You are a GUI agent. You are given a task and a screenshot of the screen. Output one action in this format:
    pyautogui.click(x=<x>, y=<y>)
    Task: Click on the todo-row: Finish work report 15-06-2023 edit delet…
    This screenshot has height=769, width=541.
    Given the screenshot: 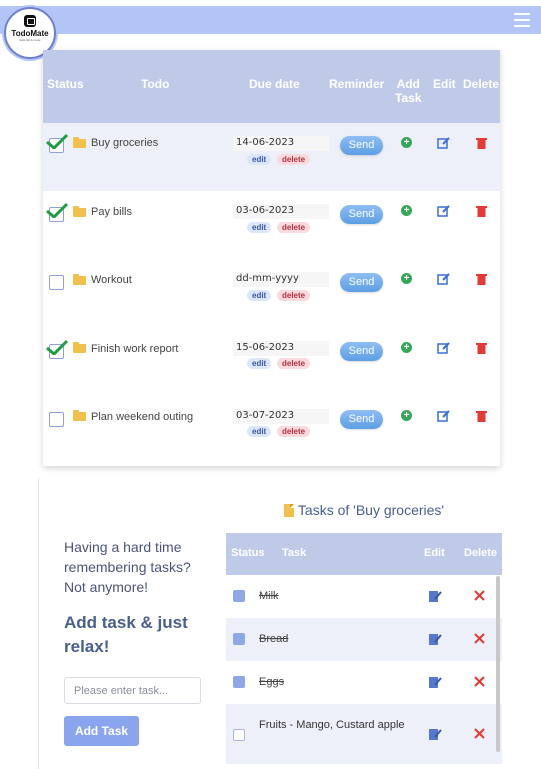 What is the action you would take?
    pyautogui.click(x=271, y=361)
    